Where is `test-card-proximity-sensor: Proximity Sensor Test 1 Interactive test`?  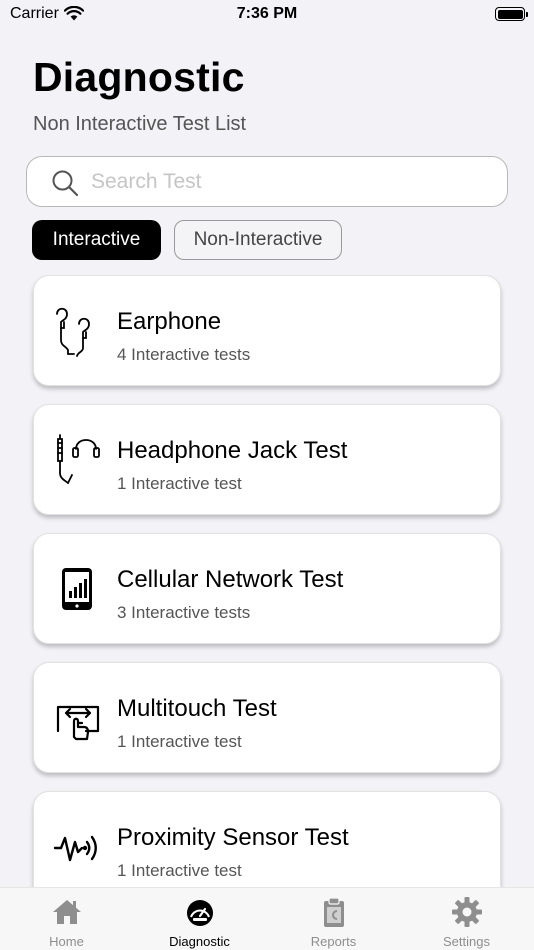
test-card-proximity-sensor: Proximity Sensor Test 1 Interactive test is located at coordinates (267, 839).